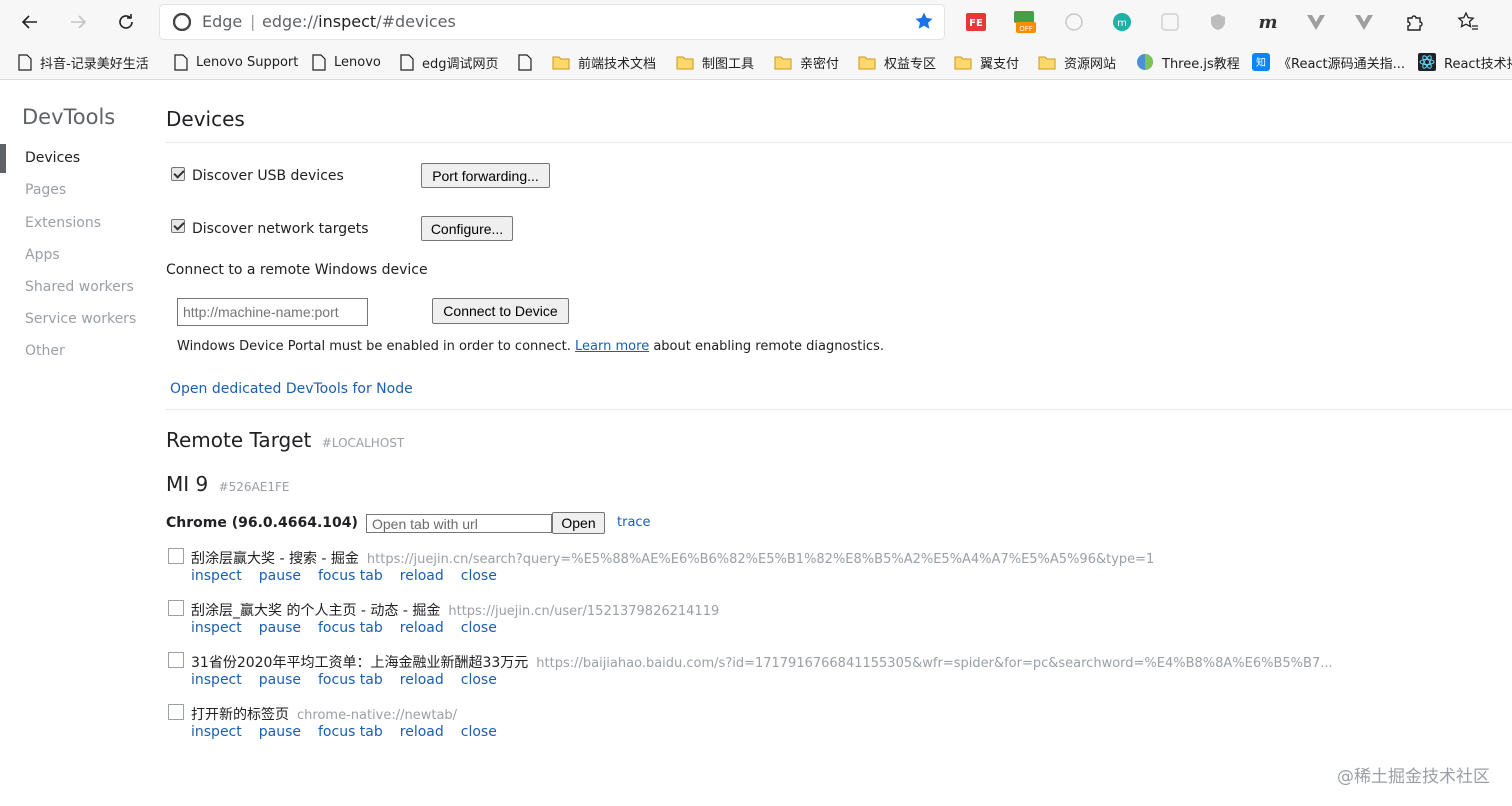 The width and height of the screenshot is (1512, 806). Describe the element at coordinates (42, 255) in the screenshot. I see `sidebar-item-apps: Apps` at that location.